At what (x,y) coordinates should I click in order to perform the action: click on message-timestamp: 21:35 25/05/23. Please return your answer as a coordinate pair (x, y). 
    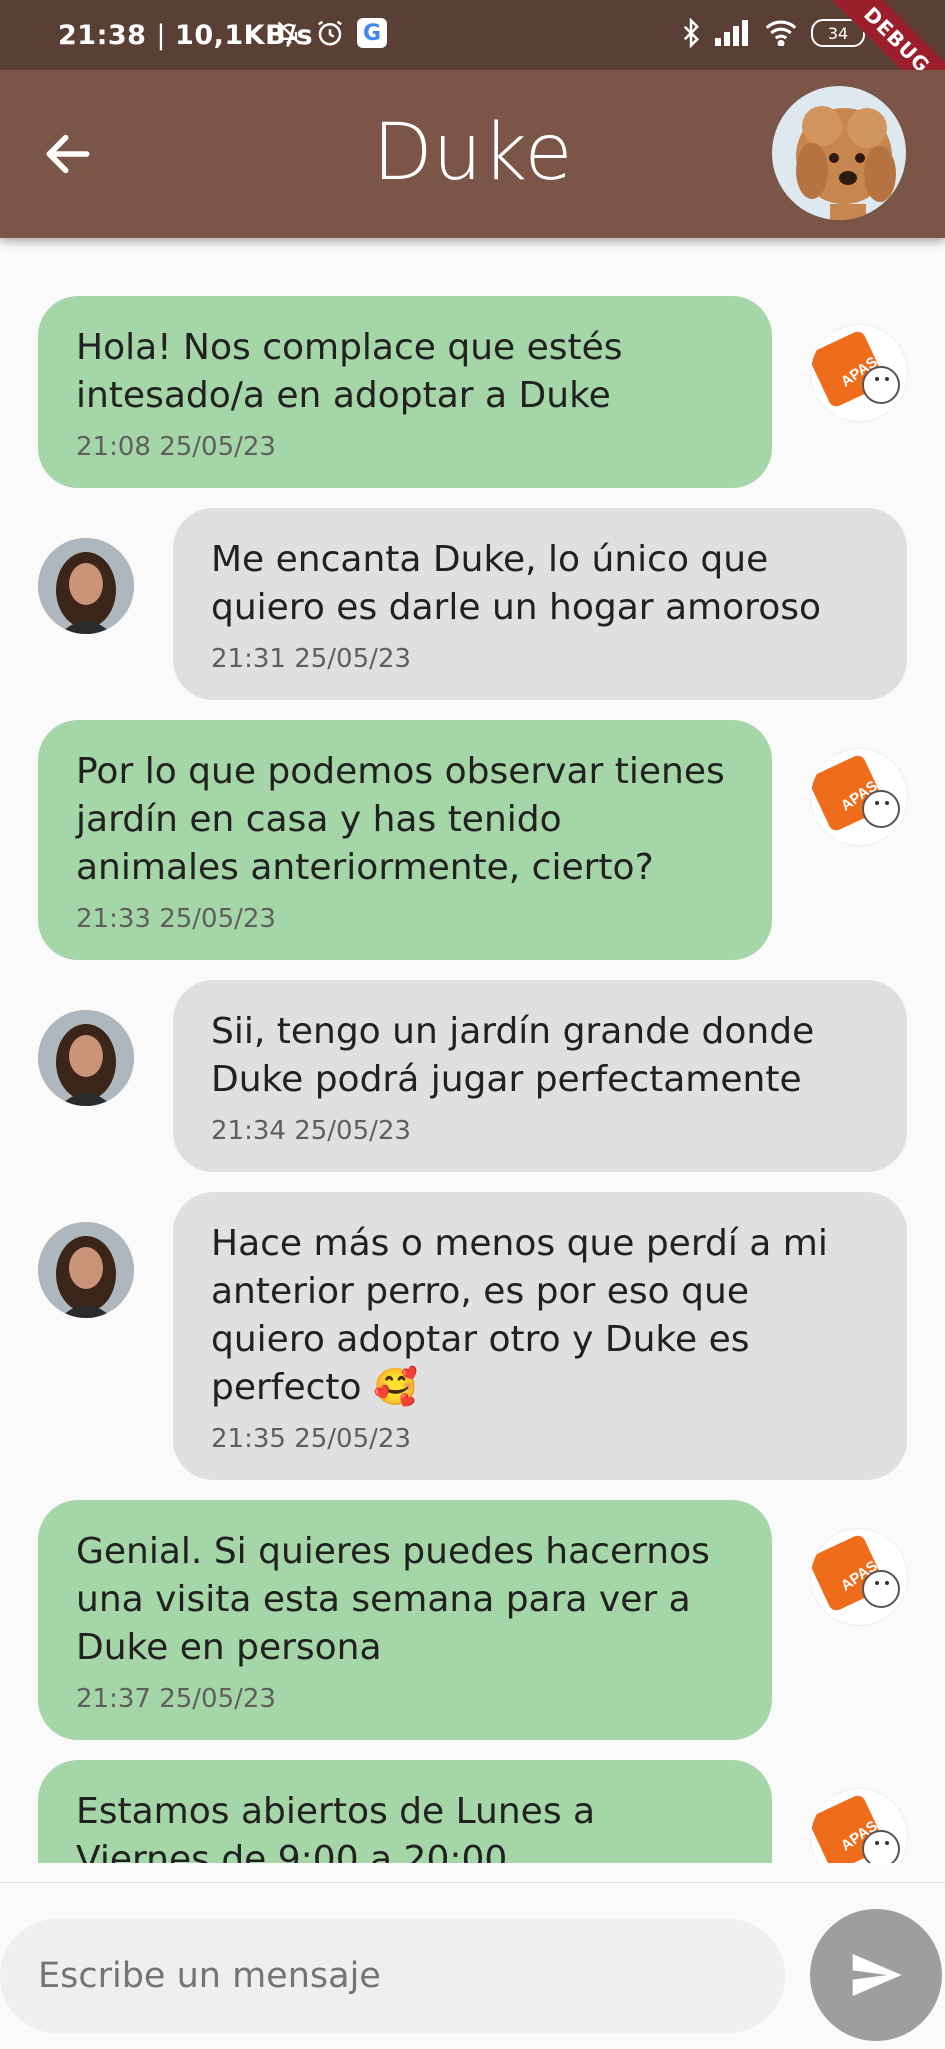
    Looking at the image, I should click on (311, 1439).